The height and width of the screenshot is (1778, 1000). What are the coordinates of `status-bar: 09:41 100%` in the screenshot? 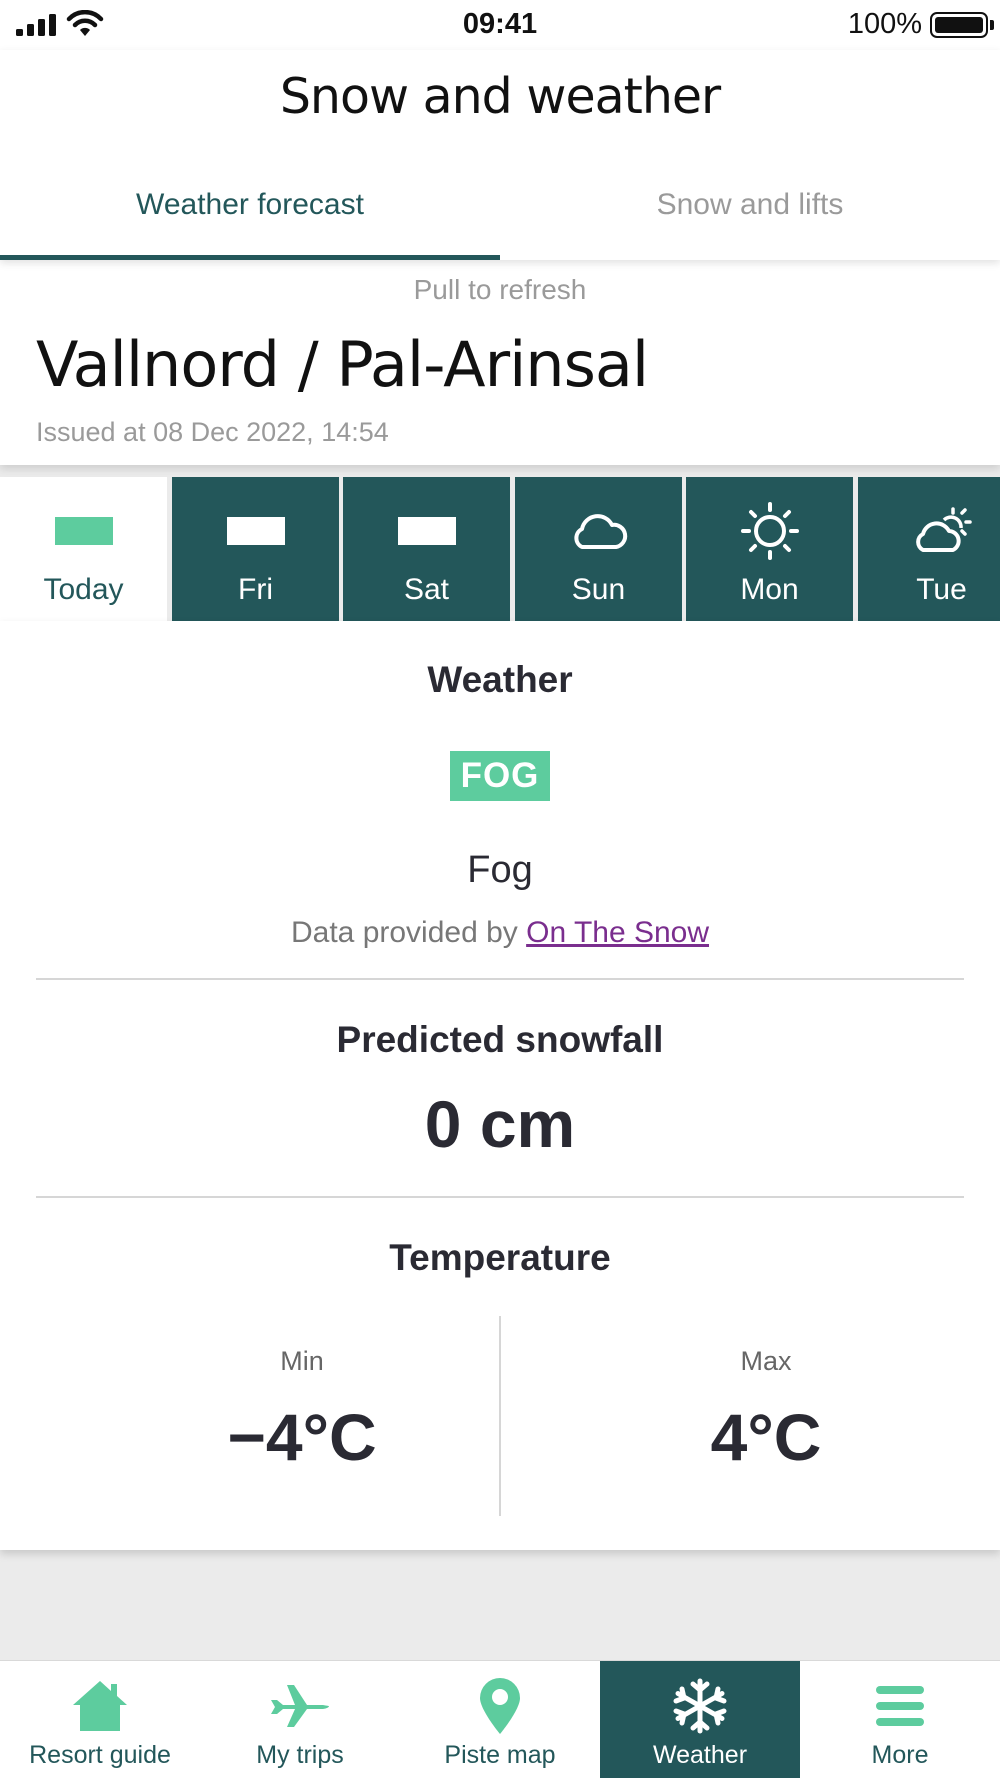 It's located at (500, 25).